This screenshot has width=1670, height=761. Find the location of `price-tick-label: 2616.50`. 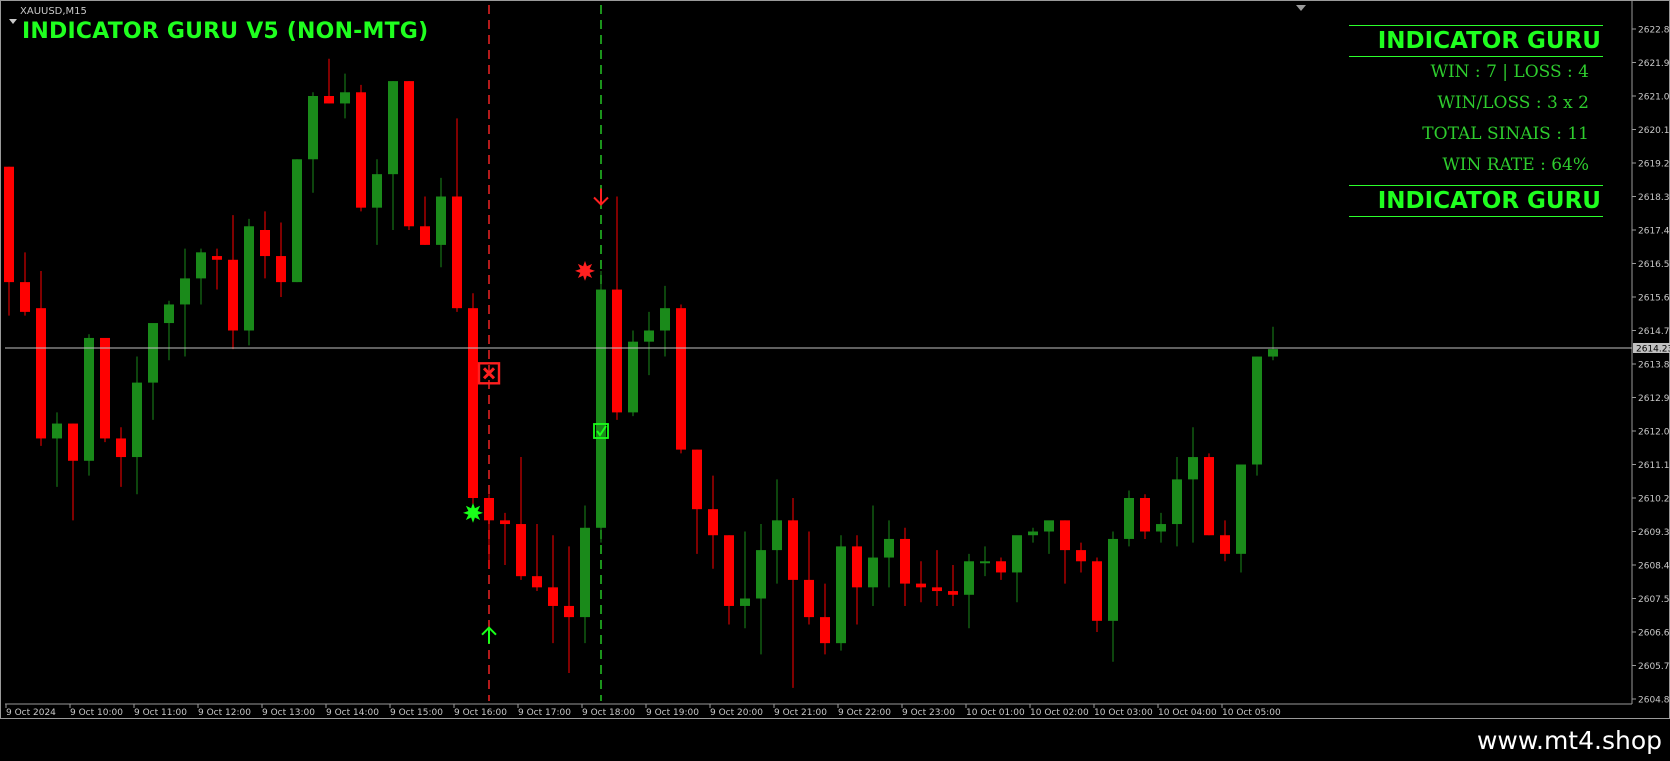

price-tick-label: 2616.50 is located at coordinates (1654, 265).